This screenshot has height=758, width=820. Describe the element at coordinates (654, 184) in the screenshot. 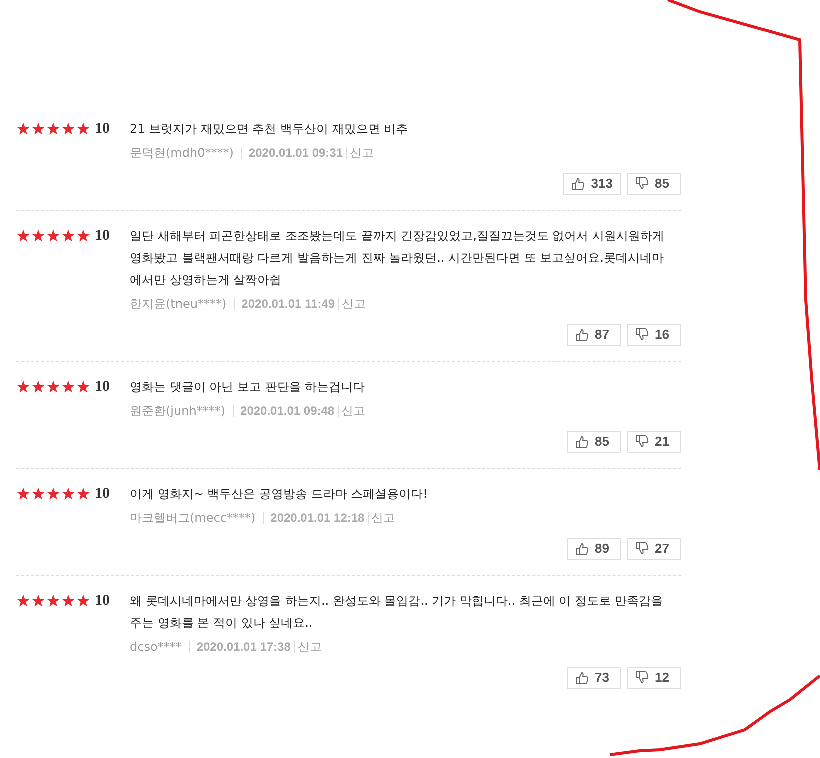

I see `dislike-button: 85` at that location.